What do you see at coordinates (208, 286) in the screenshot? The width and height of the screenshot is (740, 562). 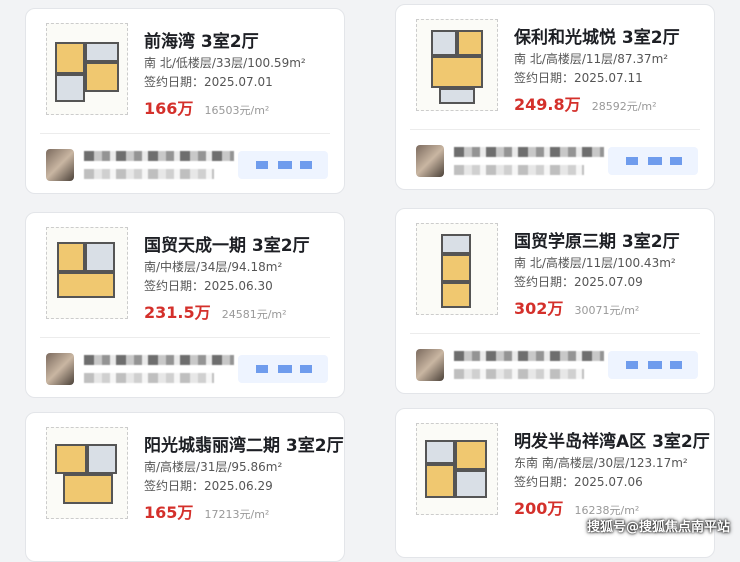 I see `sign-date: 签约日期：2025.06.30` at bounding box center [208, 286].